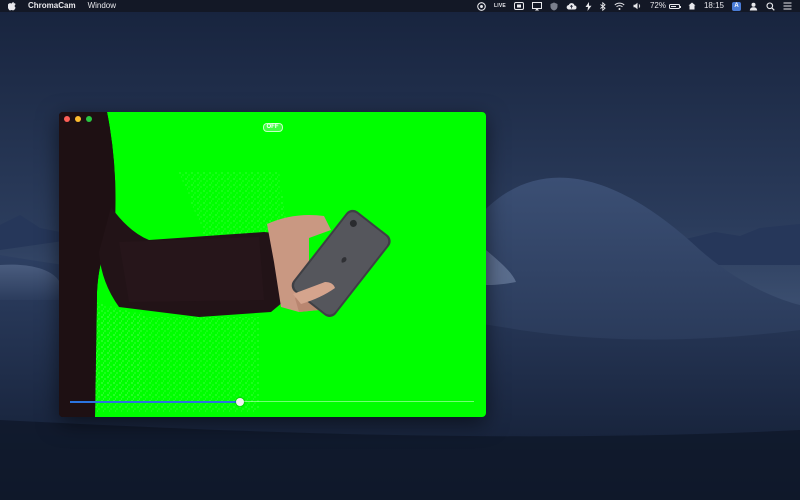 Image resolution: width=800 pixels, height=500 pixels. What do you see at coordinates (67, 119) in the screenshot?
I see `close-button` at bounding box center [67, 119].